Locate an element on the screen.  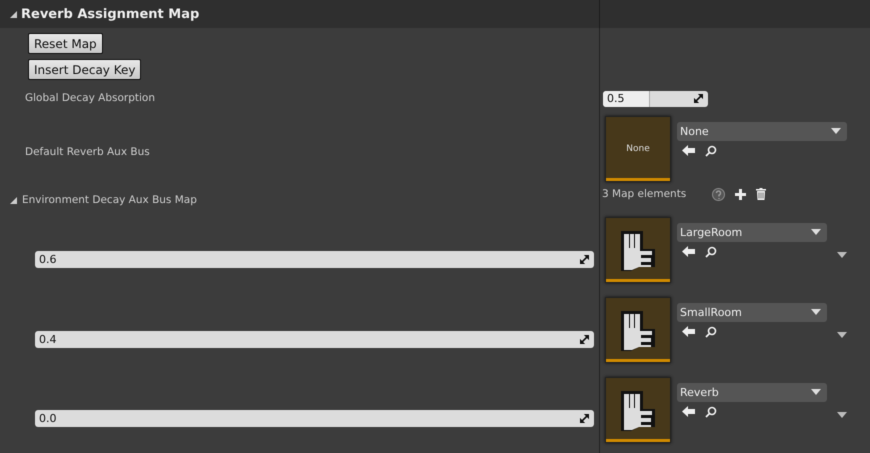
key-field: 0.4 is located at coordinates (314, 339).